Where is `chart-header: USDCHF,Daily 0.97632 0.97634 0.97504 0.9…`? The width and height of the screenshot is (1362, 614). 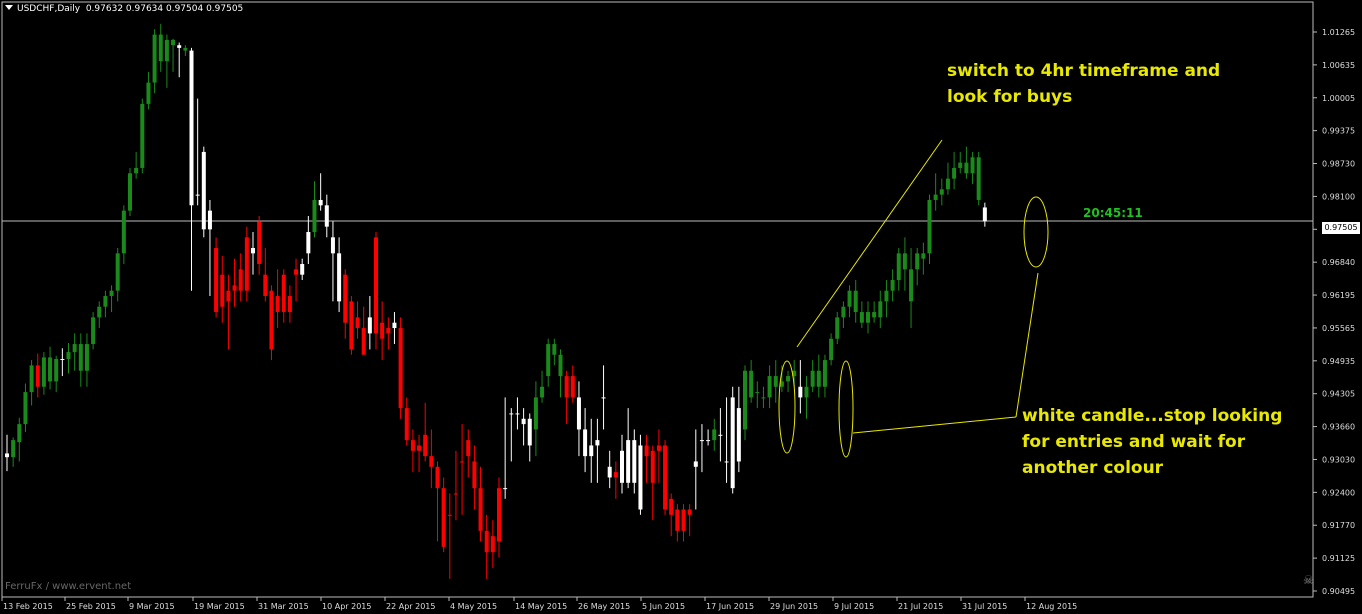 chart-header: USDCHF,Daily 0.97632 0.97634 0.97504 0.9… is located at coordinates (124, 9).